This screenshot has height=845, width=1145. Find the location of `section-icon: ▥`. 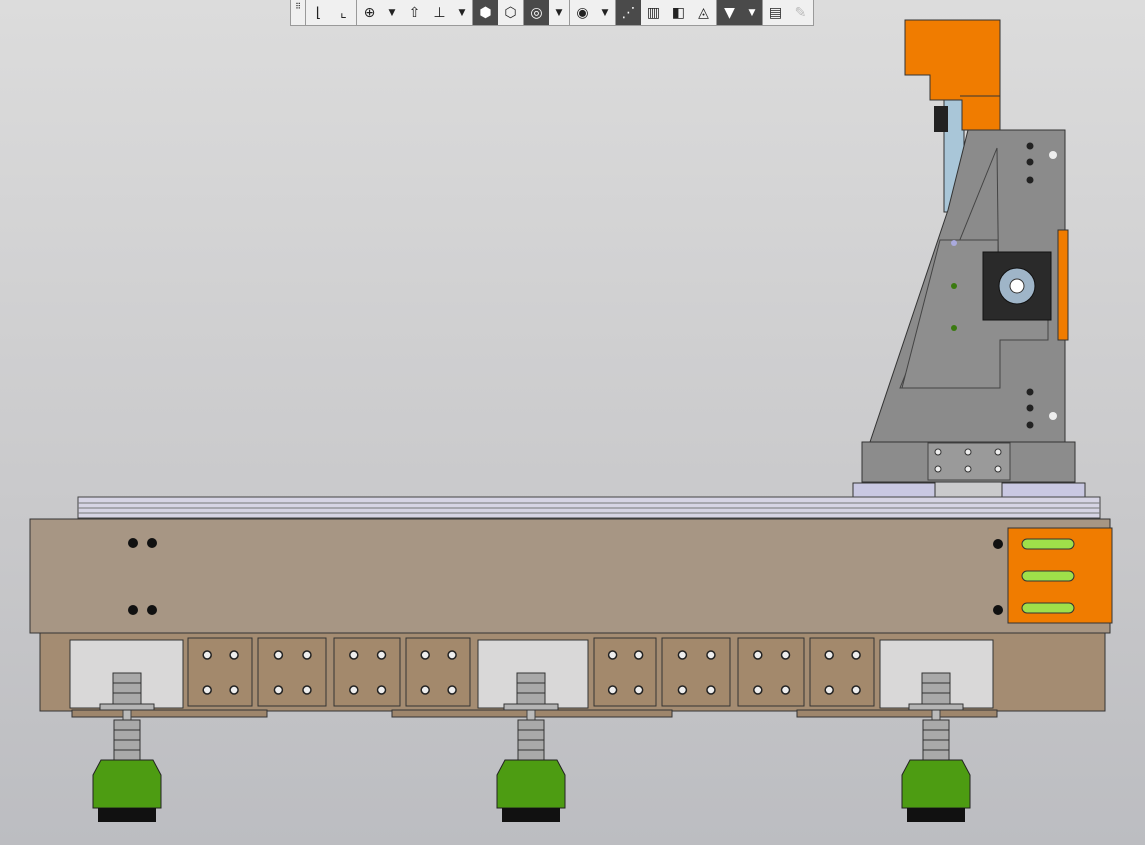

section-icon: ▥ is located at coordinates (653, 12).